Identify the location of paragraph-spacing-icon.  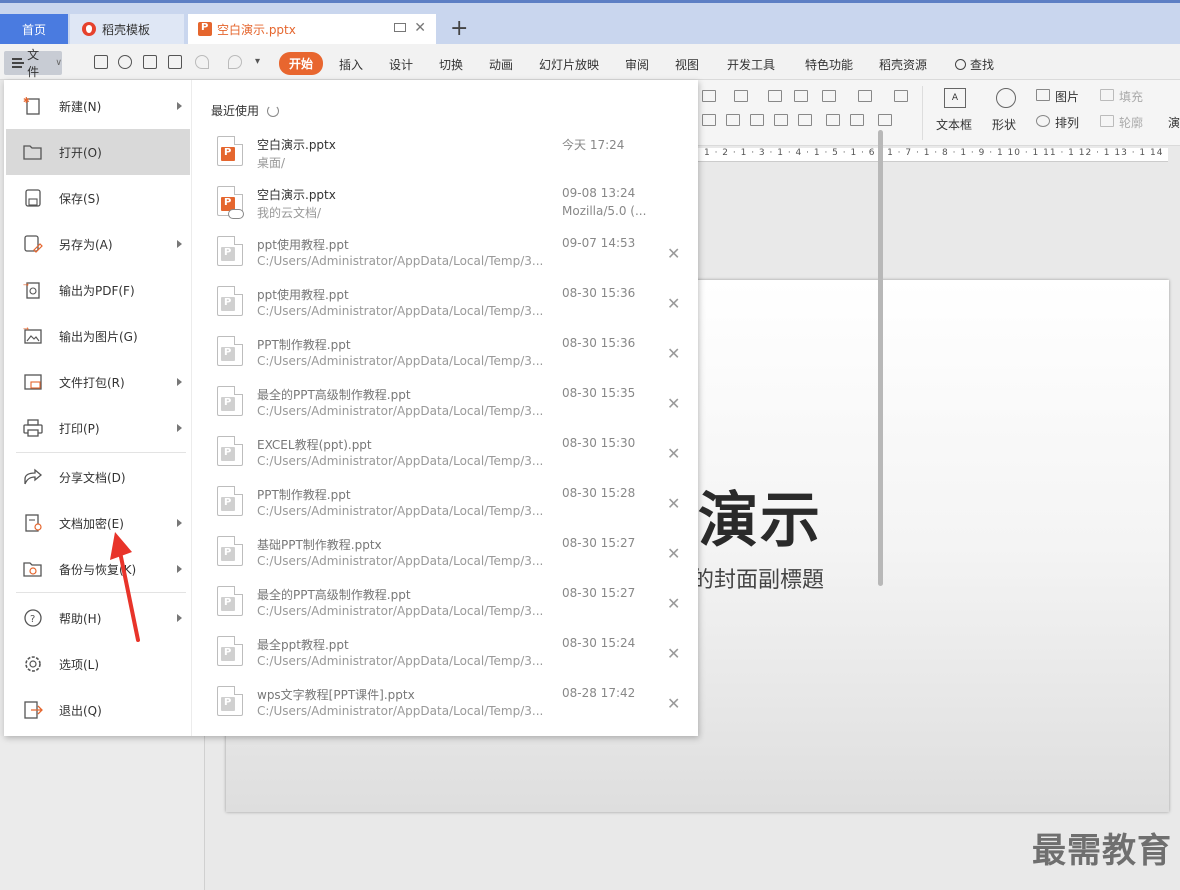
(885, 120).